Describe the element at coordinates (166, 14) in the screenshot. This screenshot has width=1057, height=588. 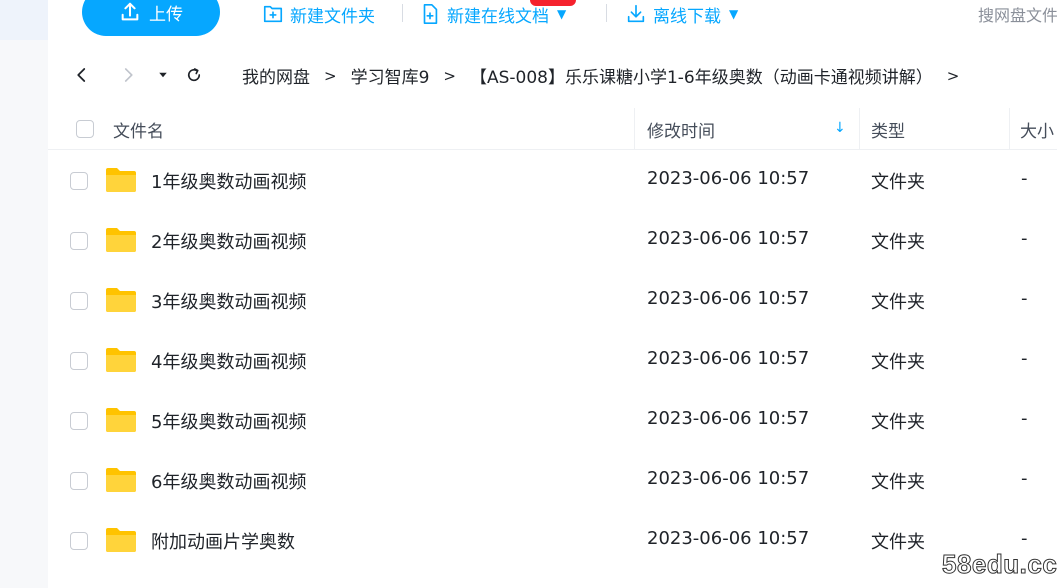
I see `upload-label: 上传` at that location.